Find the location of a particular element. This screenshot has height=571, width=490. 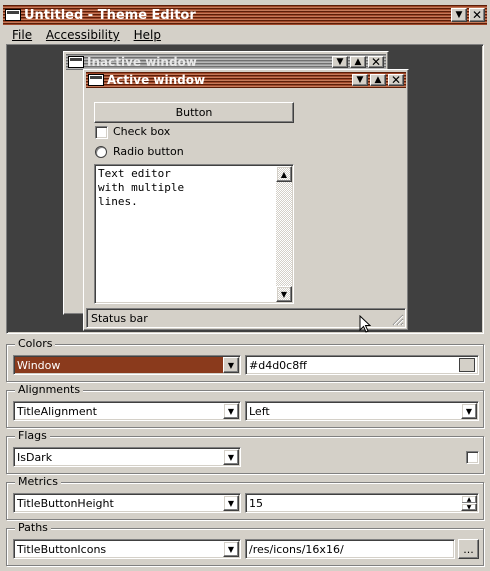

flags-dropdown: IsDark ▼ is located at coordinates (127, 457).